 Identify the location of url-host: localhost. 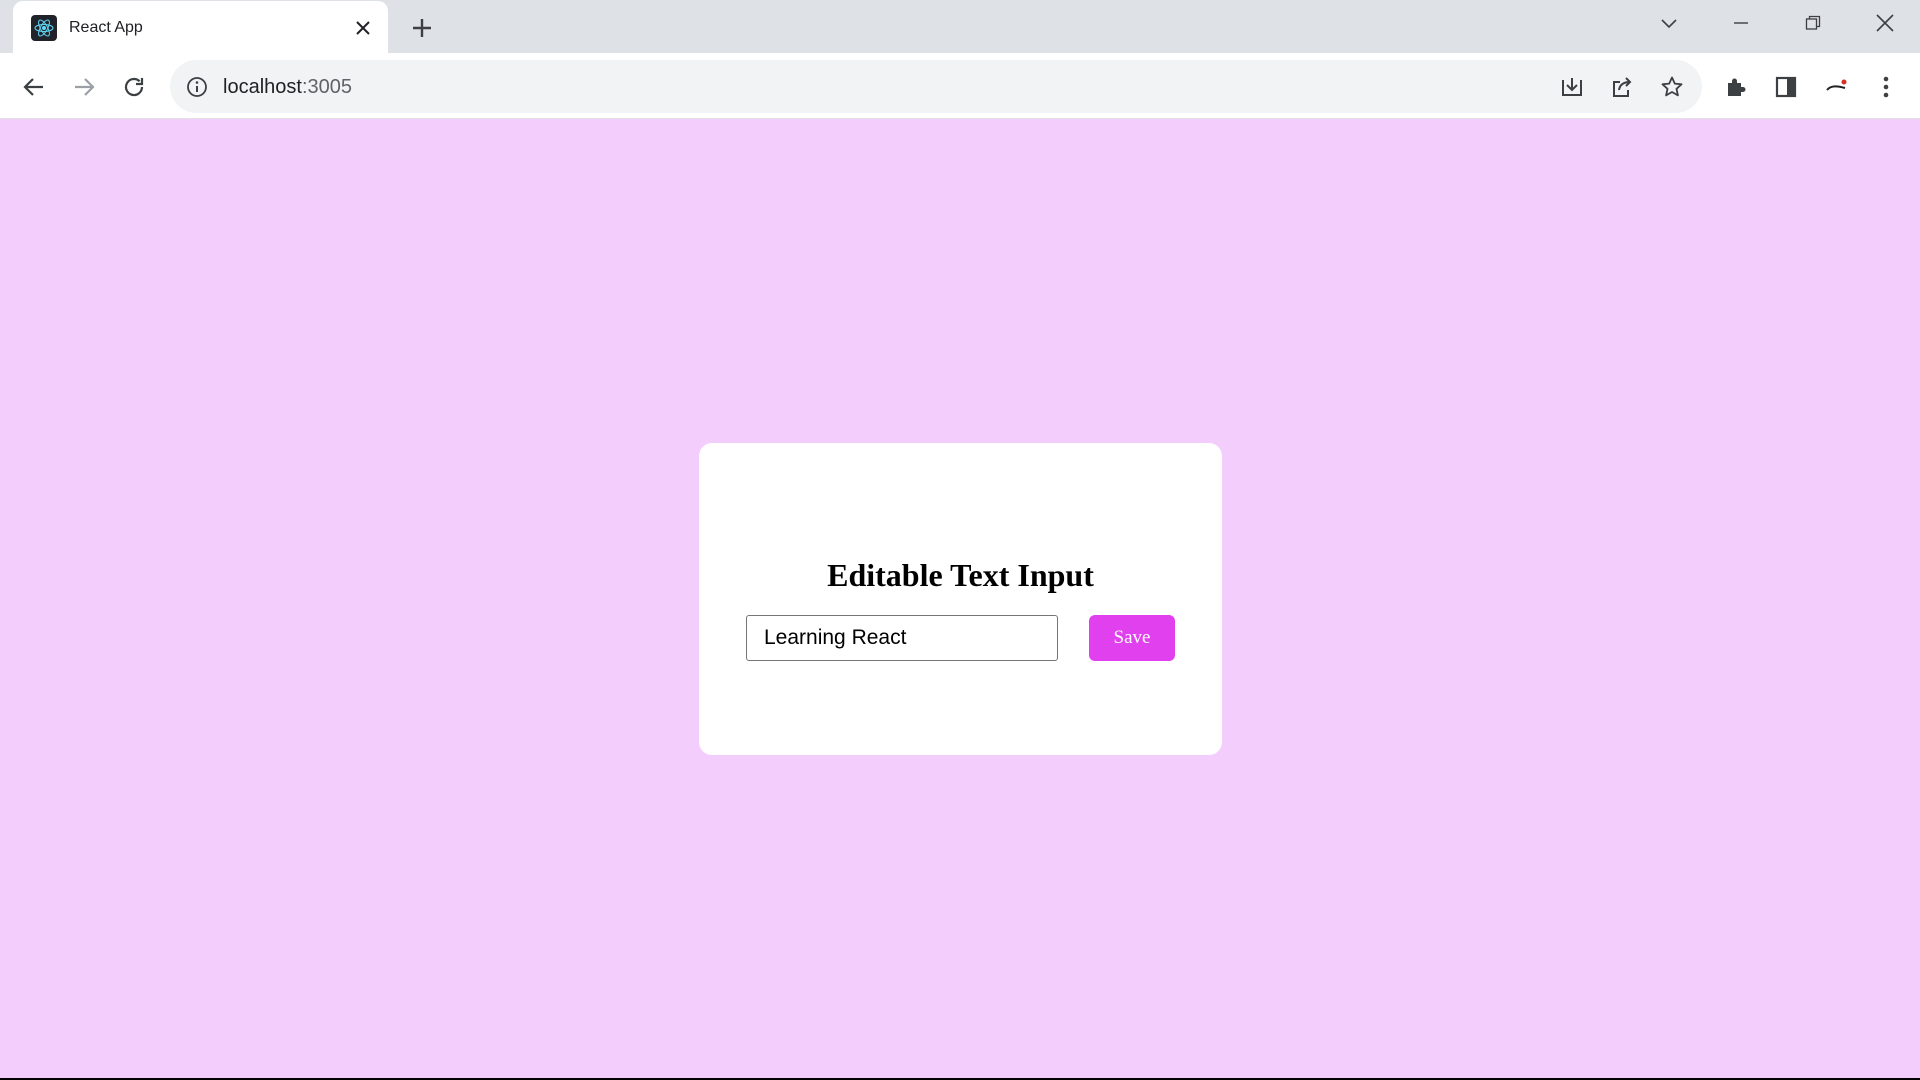
(262, 87).